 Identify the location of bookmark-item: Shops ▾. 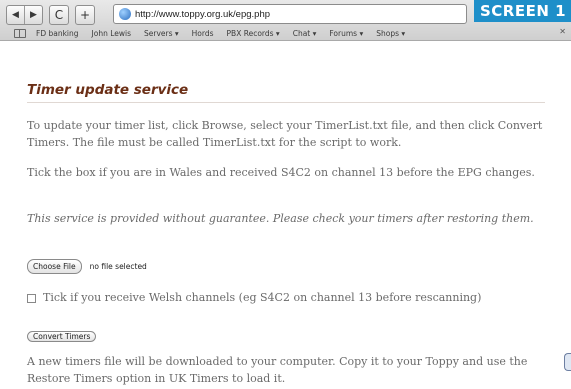
(390, 33).